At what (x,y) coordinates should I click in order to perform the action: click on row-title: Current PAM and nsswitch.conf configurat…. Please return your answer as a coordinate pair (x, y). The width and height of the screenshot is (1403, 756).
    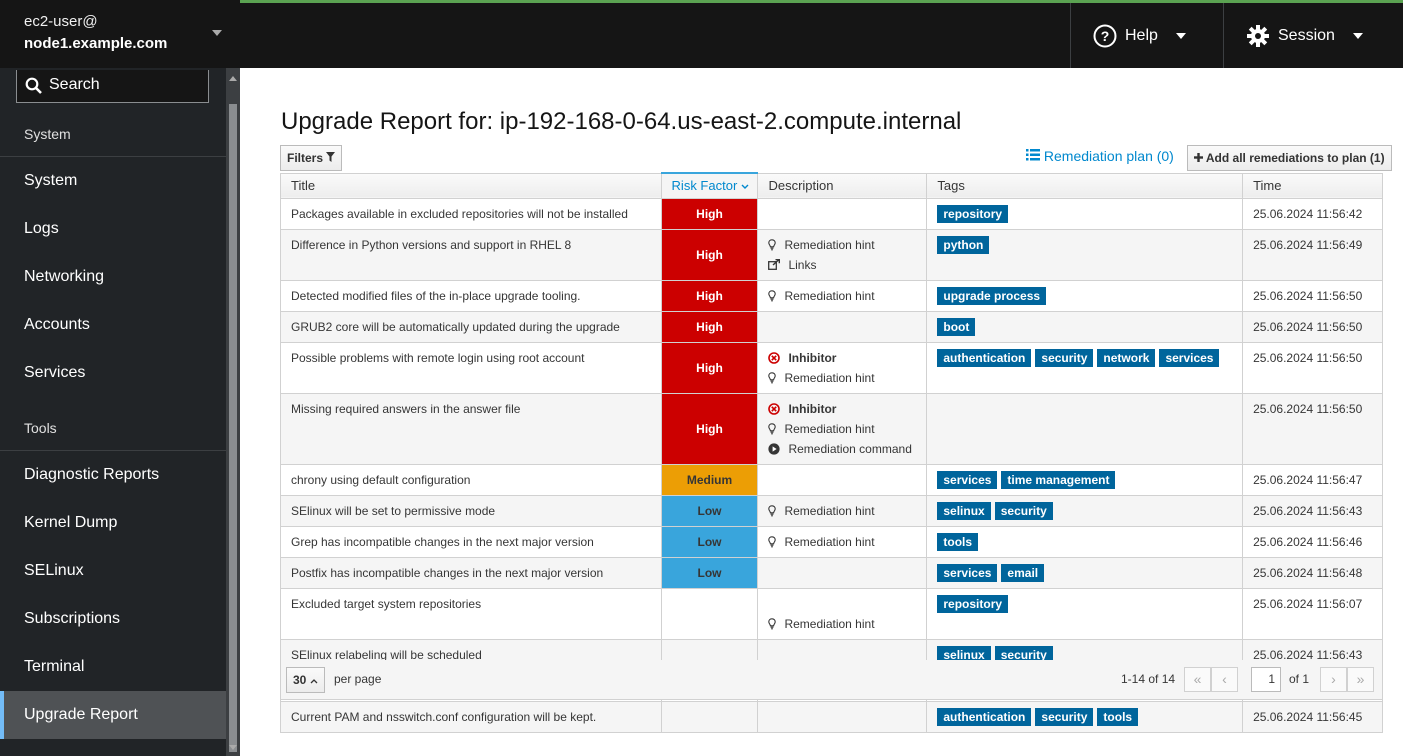
    Looking at the image, I should click on (471, 716).